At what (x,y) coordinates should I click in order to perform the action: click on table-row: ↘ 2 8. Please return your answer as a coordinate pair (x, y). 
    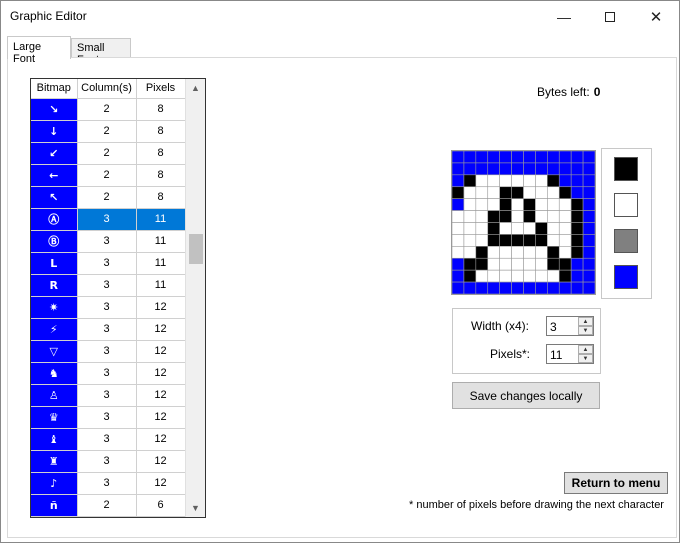
    Looking at the image, I should click on (108, 109).